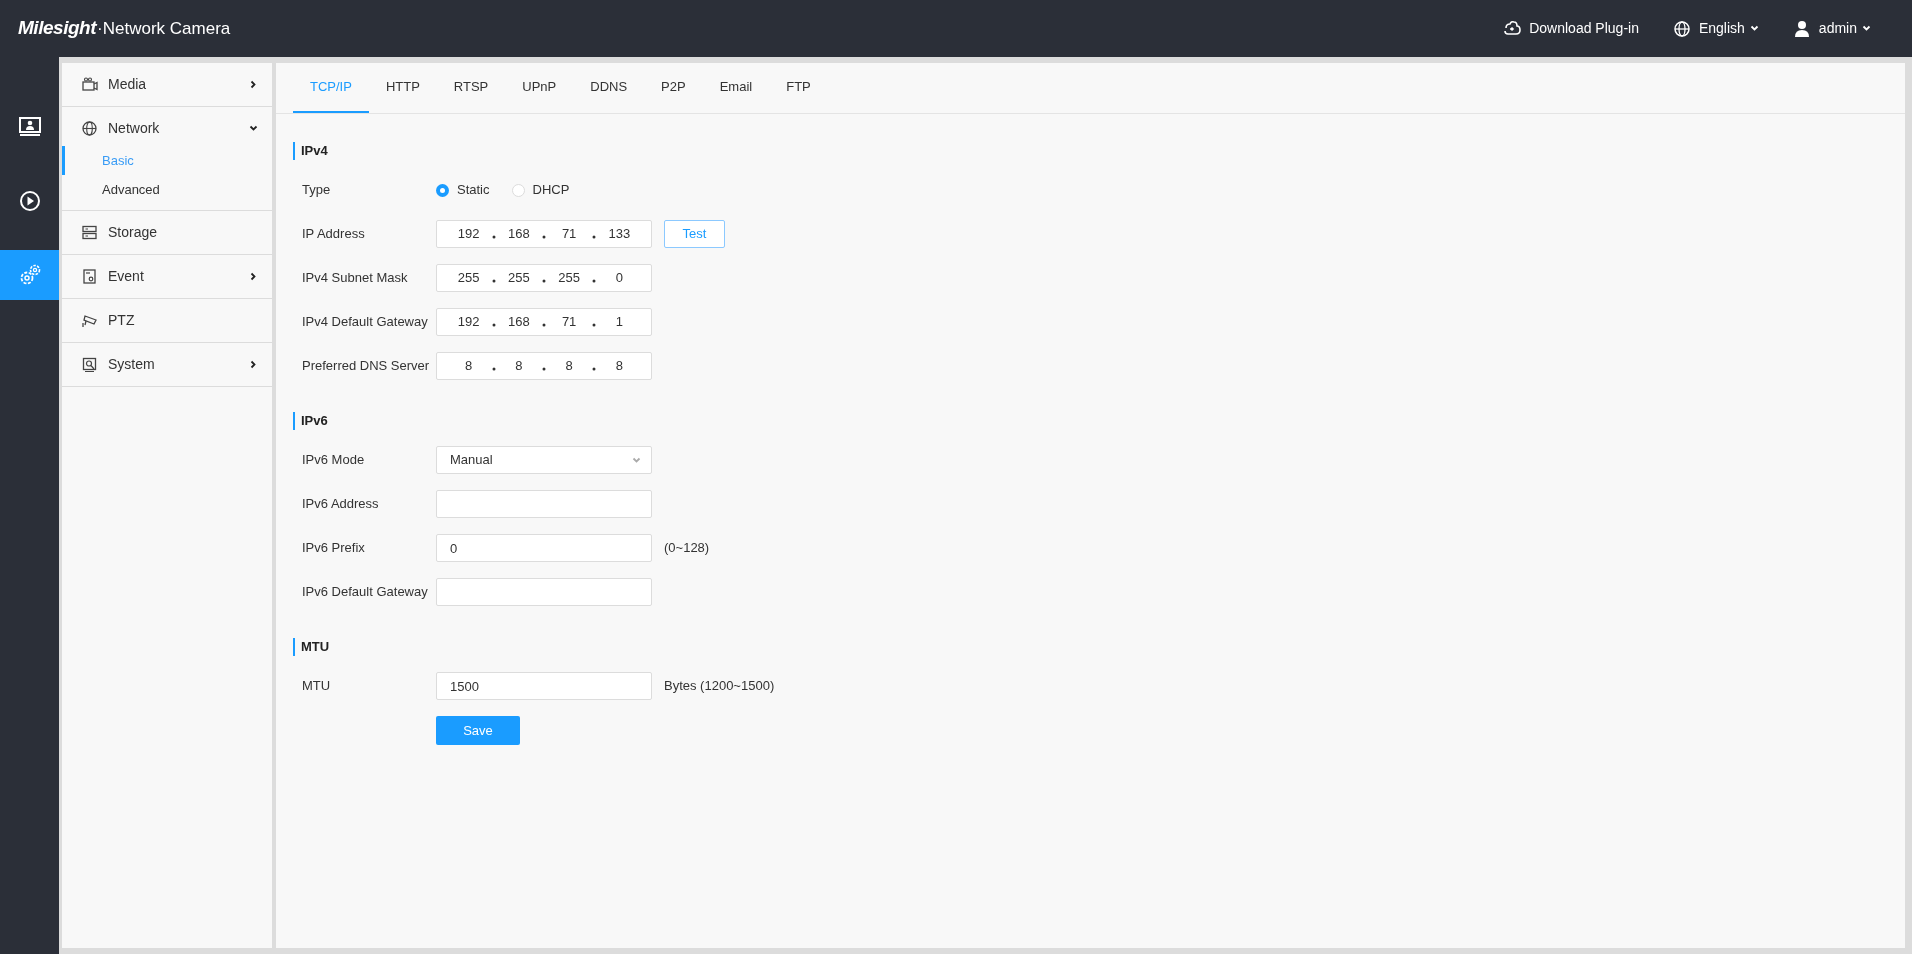 Image resolution: width=1912 pixels, height=954 pixels. I want to click on tab: FTP, so click(798, 88).